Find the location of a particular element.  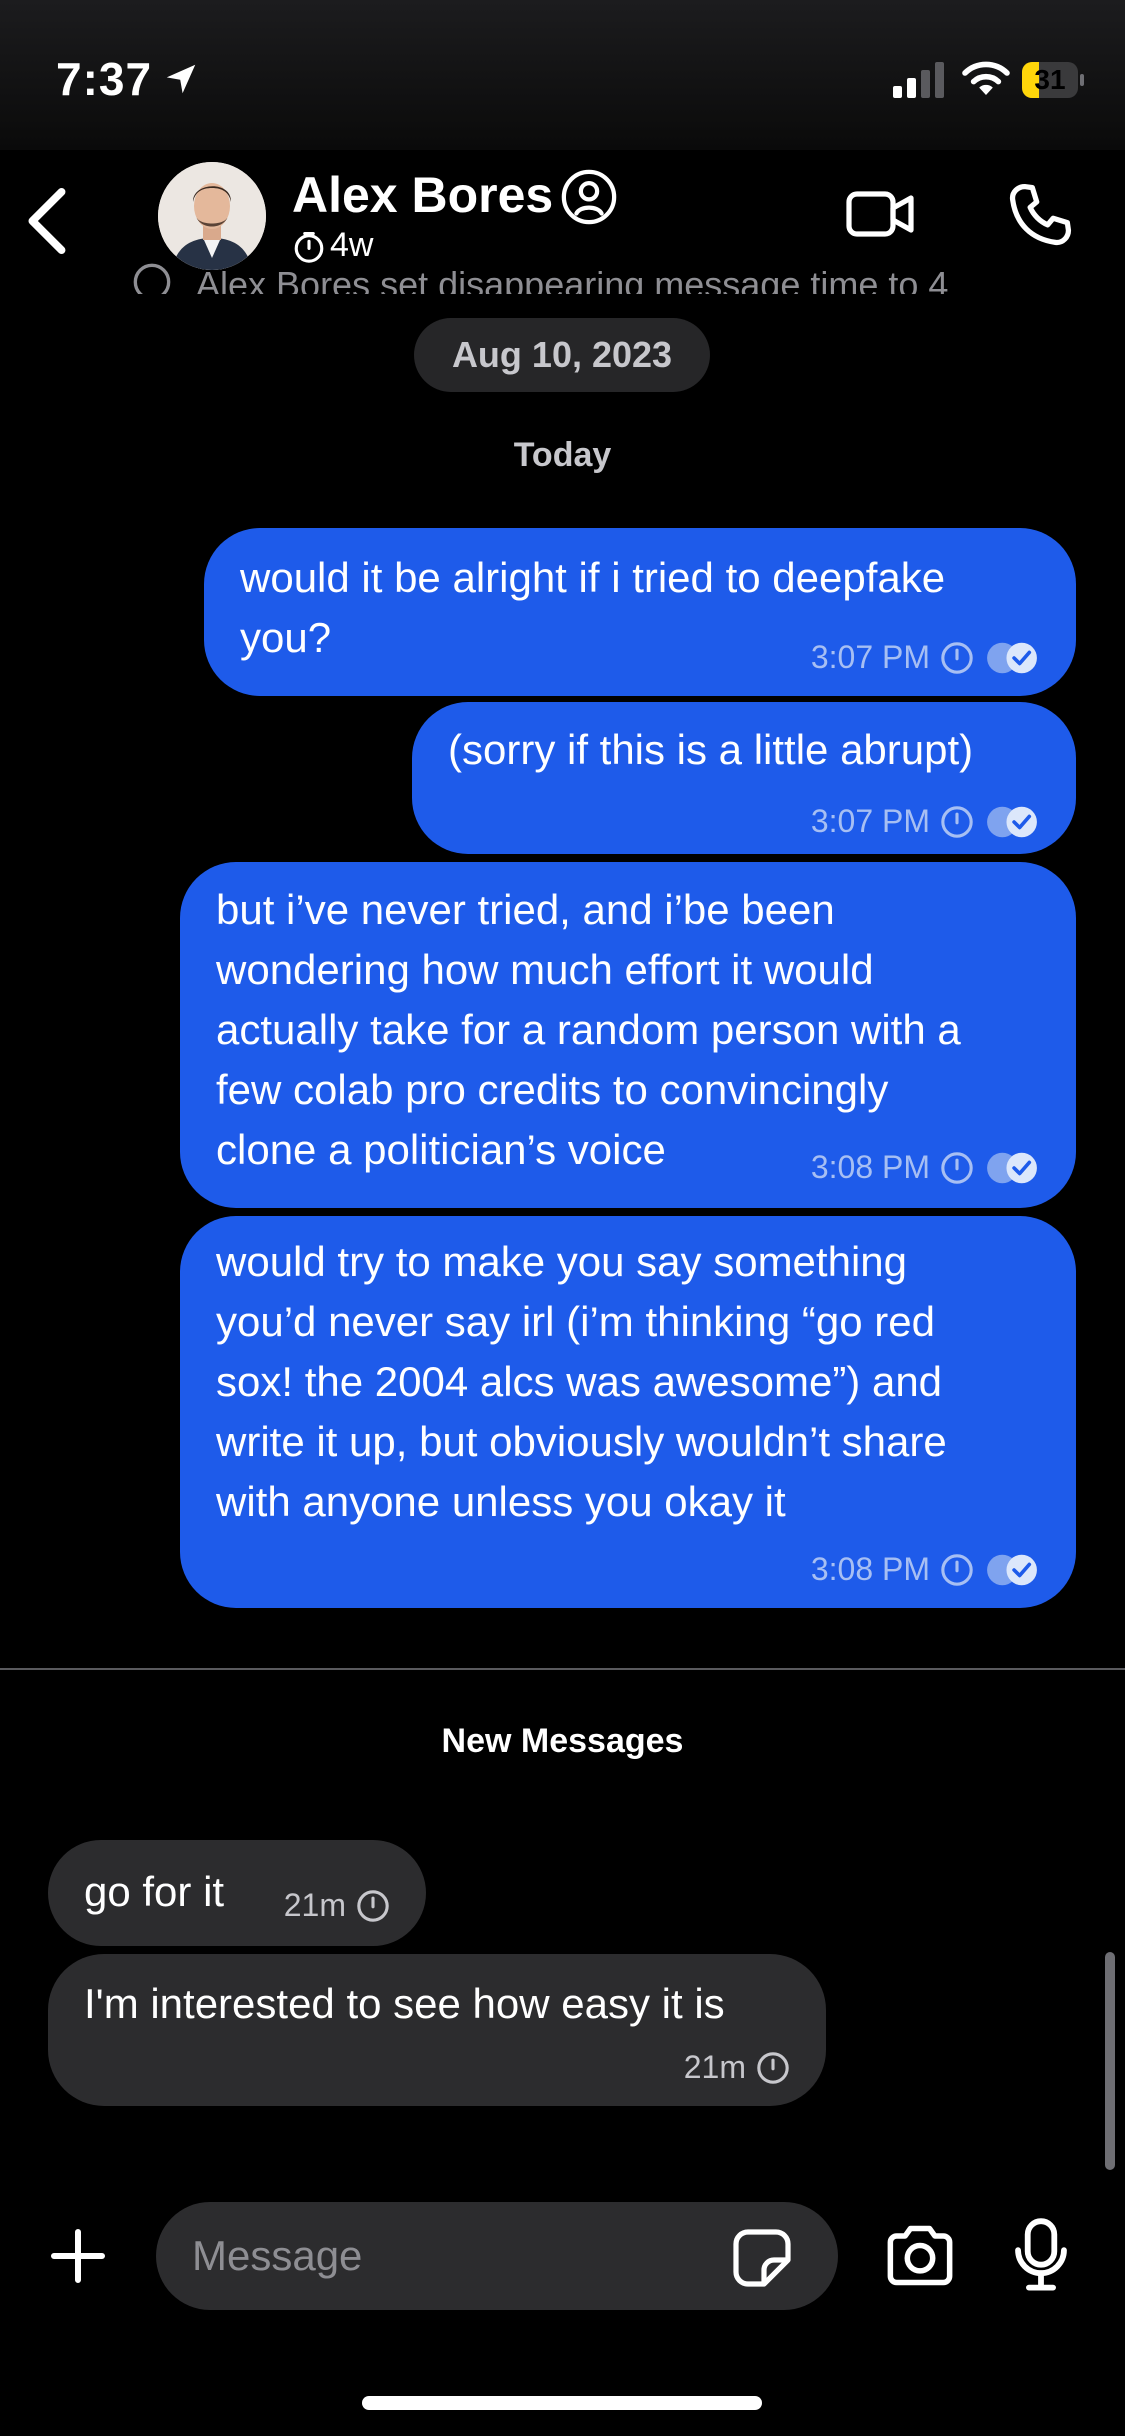

home-indicator is located at coordinates (562, 2403).